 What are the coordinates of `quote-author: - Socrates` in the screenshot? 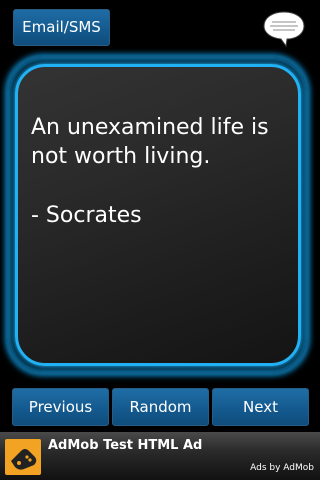 It's located at (86, 215).